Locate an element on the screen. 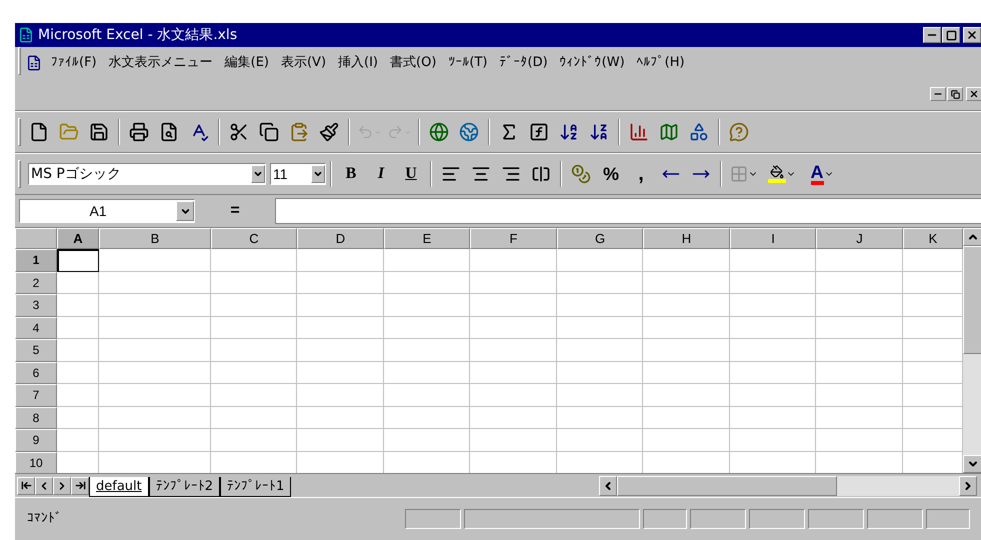 This screenshot has height=540, width=981. column-header: D is located at coordinates (340, 238).